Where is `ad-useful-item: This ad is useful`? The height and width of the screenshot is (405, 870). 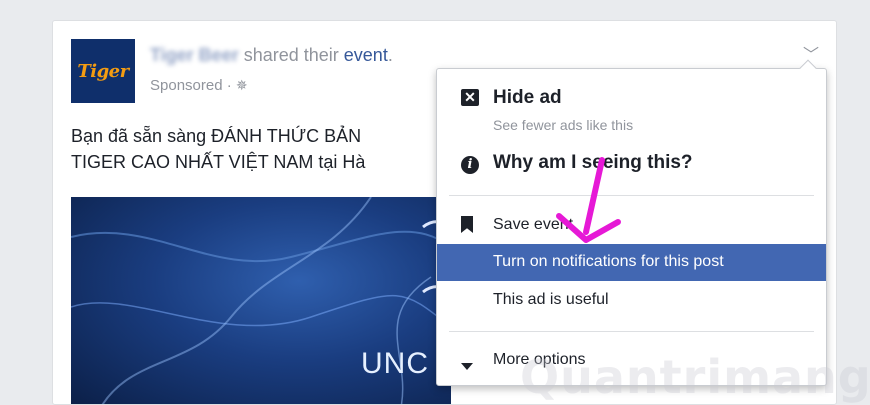 ad-useful-item: This ad is useful is located at coordinates (631, 301).